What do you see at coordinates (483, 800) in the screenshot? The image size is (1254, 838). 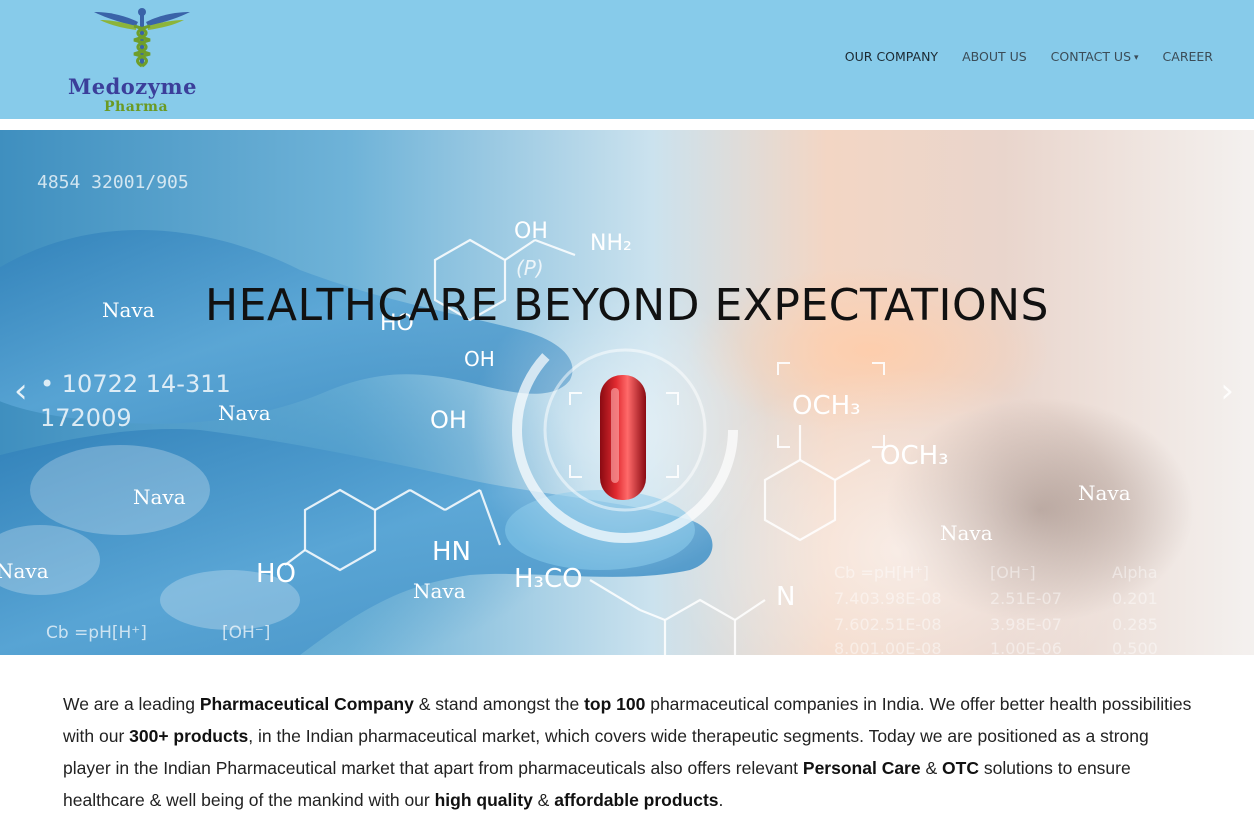 I see `intro-bold-high-quality: high quality` at bounding box center [483, 800].